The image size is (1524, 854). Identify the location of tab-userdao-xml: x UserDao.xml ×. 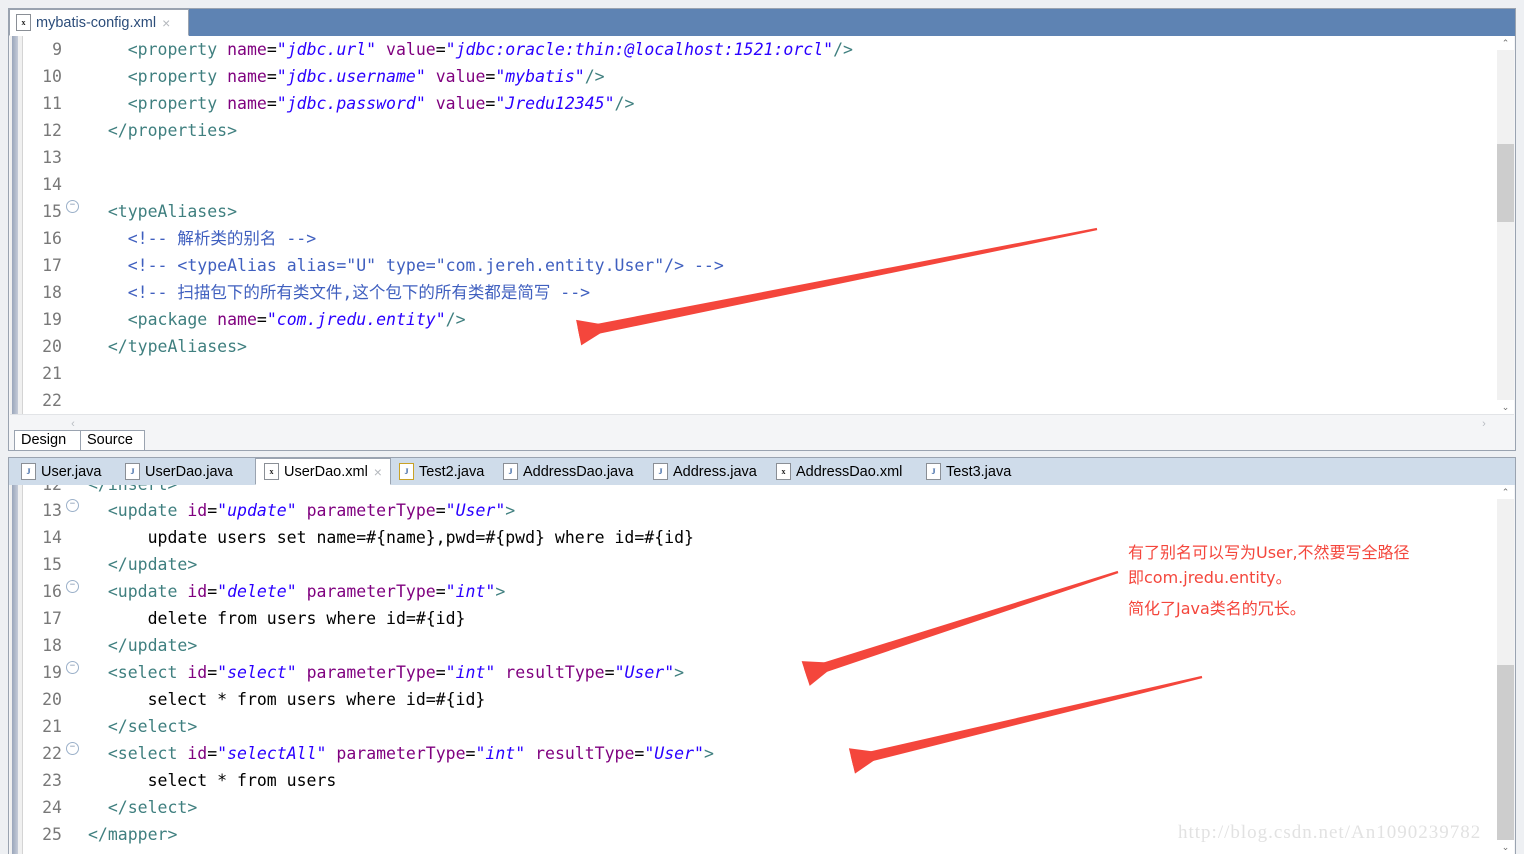
(323, 471).